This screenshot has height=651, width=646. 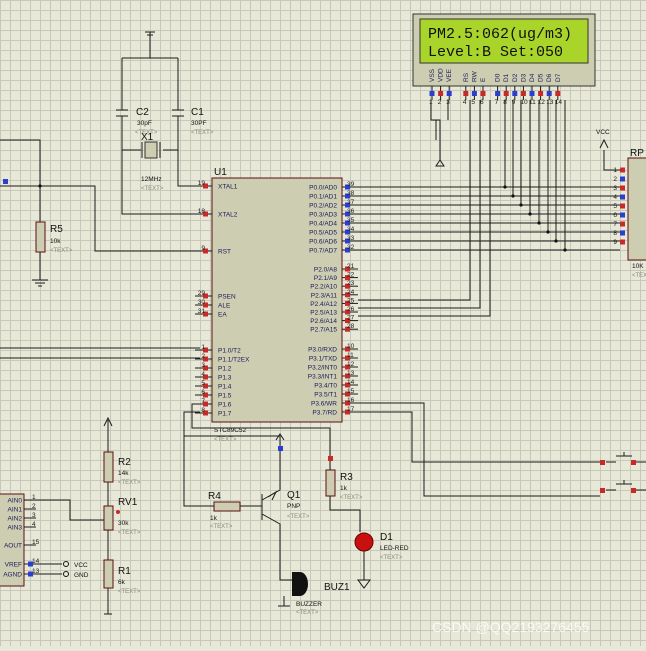 I want to click on mcu-right-pin-label: P3.0/RXD, so click(x=322, y=350).